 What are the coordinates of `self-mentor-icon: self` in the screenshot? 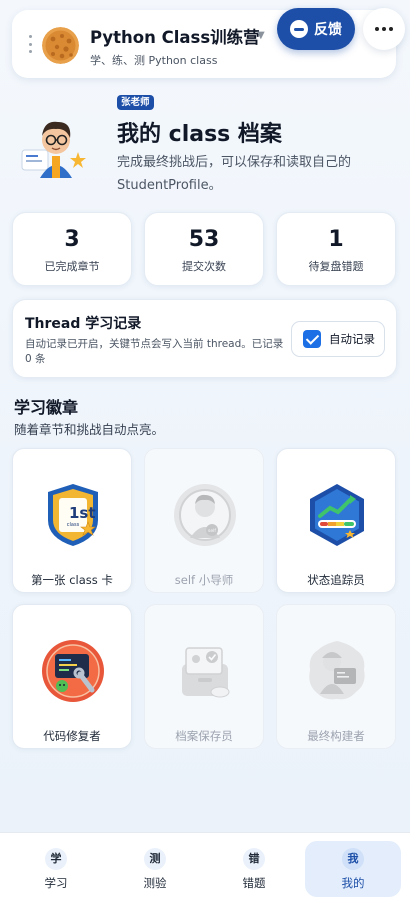 It's located at (205, 515).